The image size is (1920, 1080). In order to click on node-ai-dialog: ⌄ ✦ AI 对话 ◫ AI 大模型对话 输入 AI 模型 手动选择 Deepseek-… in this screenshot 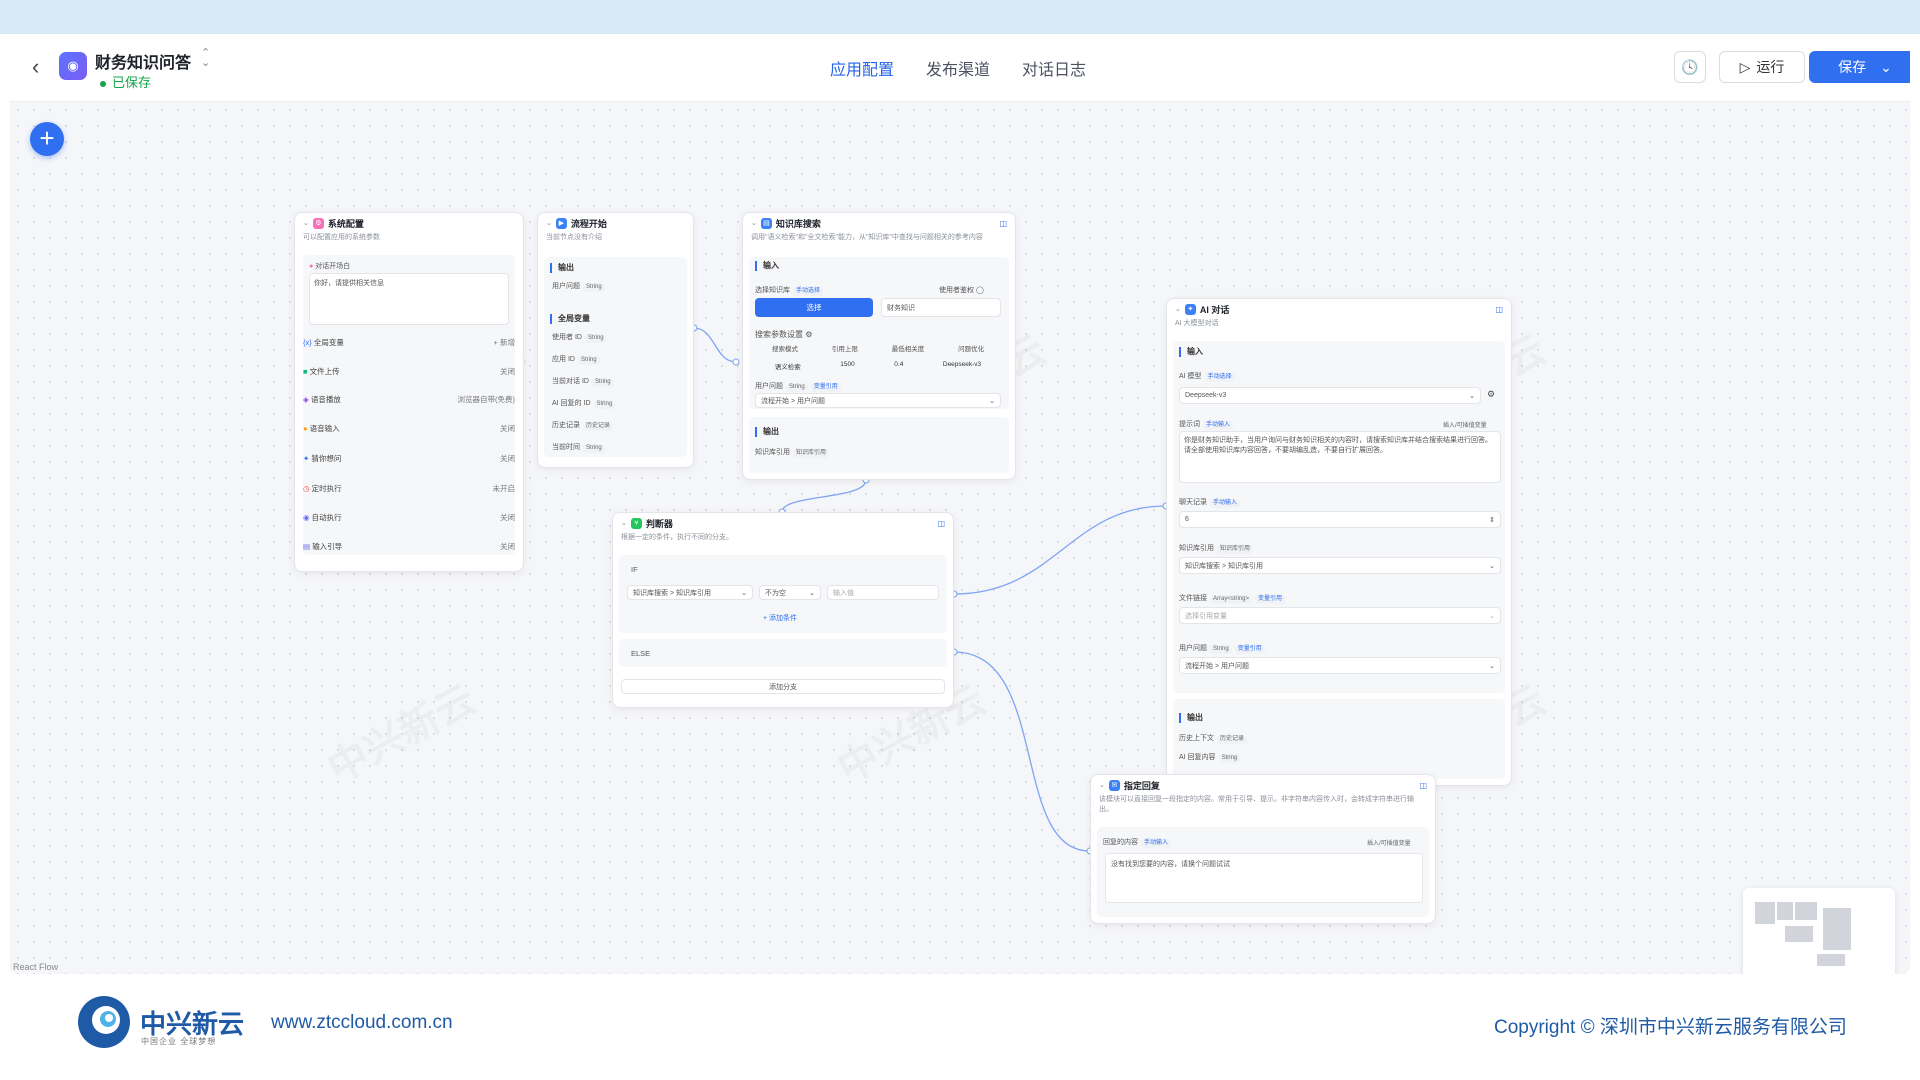, I will do `click(1339, 542)`.